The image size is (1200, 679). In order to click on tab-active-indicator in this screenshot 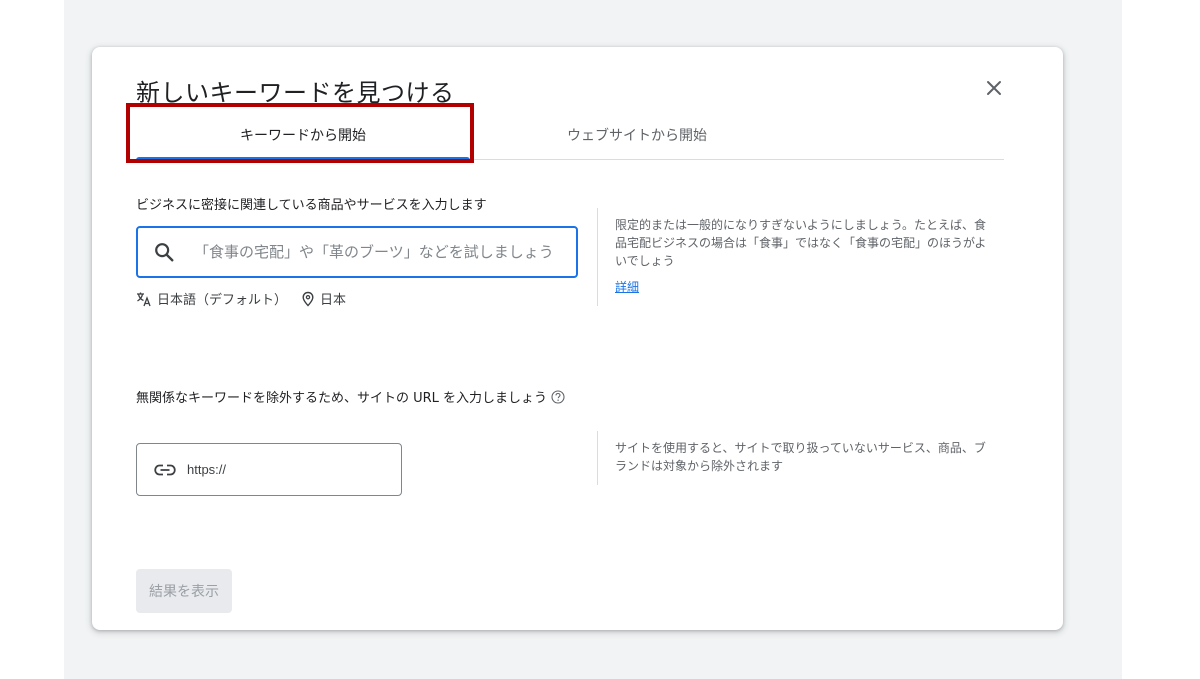, I will do `click(303, 158)`.